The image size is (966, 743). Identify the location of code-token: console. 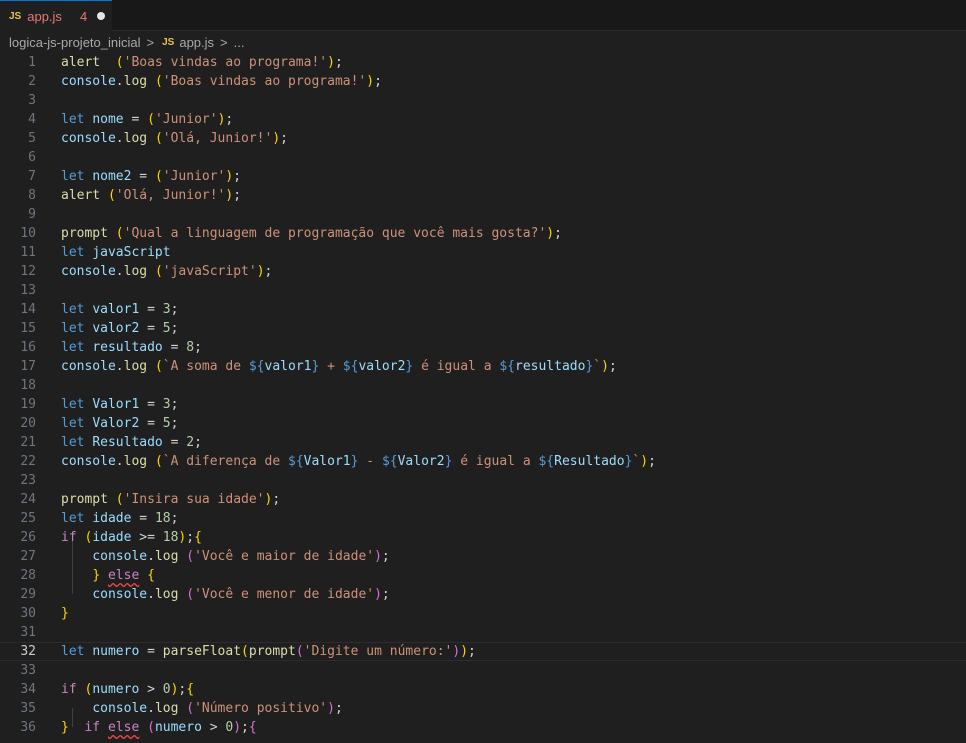
(88, 366).